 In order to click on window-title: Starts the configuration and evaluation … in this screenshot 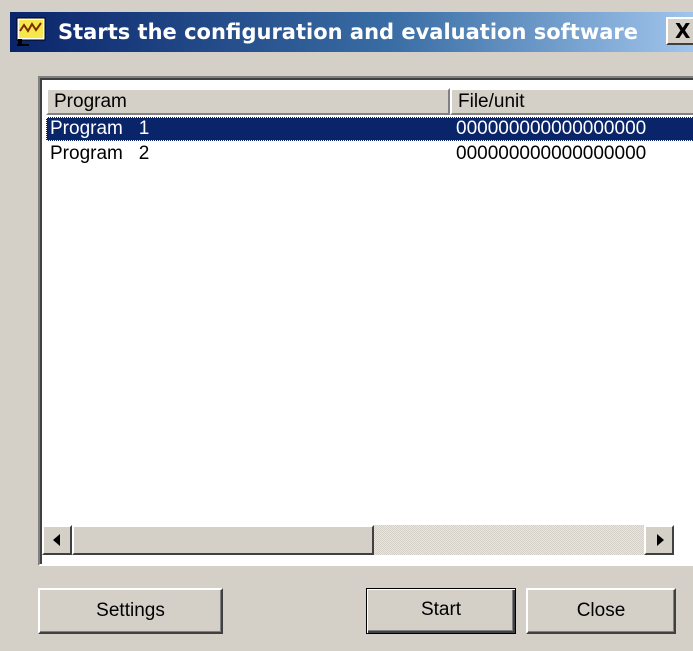, I will do `click(348, 32)`.